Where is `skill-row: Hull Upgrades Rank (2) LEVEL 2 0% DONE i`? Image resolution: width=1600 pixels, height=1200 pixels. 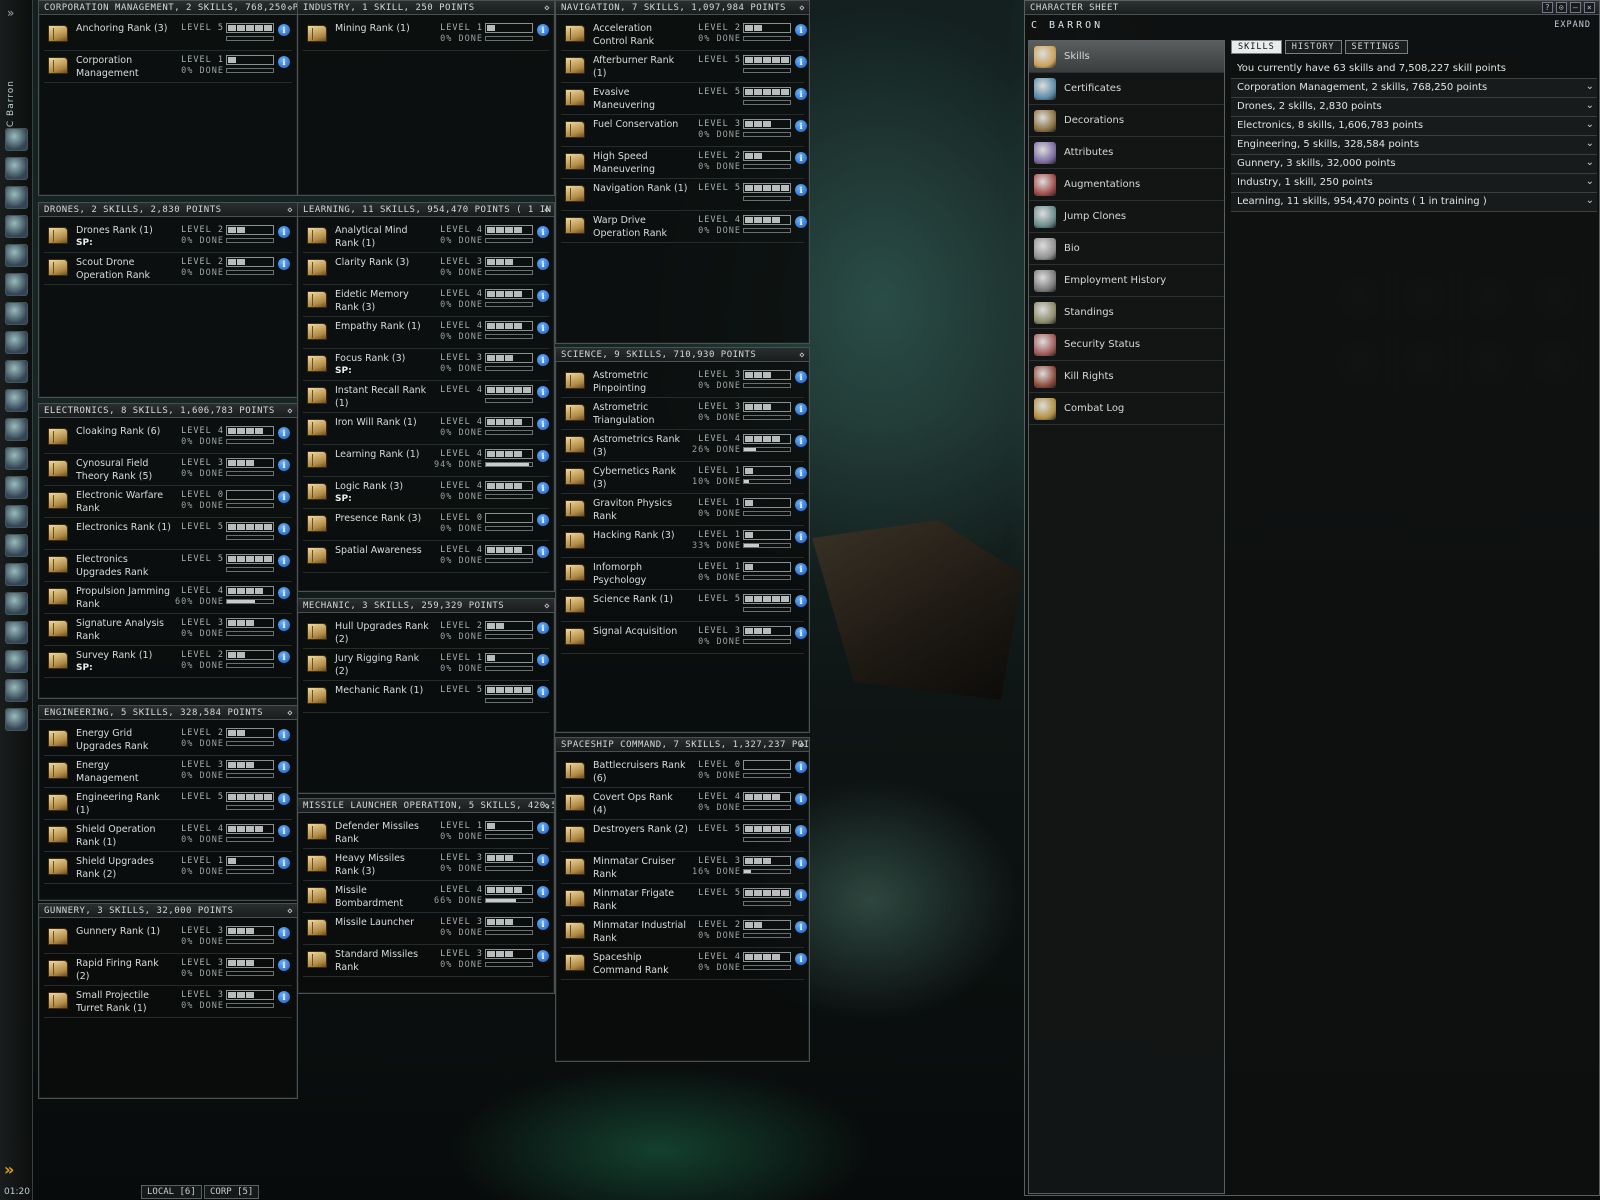
skill-row: Hull Upgrades Rank (2) LEVEL 2 0% DONE i is located at coordinates (426, 633).